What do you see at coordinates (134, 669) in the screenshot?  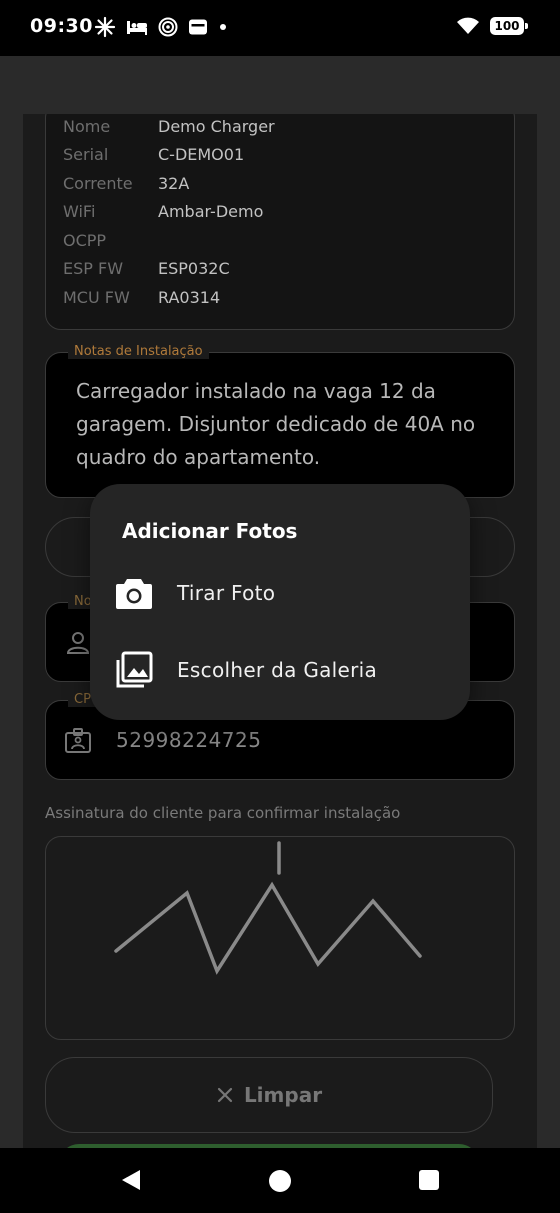 I see `gallery-icon` at bounding box center [134, 669].